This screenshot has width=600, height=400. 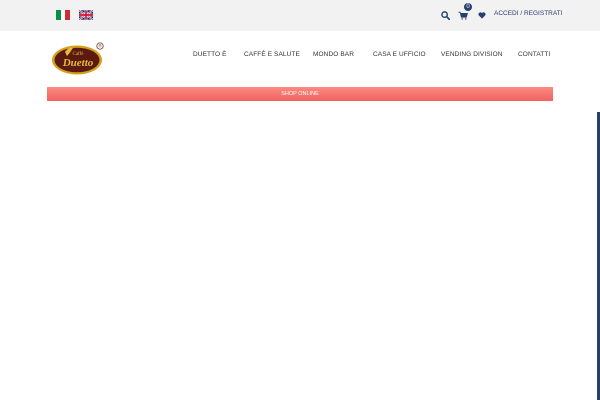 I want to click on logo-brand-text: Duetto, so click(x=78, y=63).